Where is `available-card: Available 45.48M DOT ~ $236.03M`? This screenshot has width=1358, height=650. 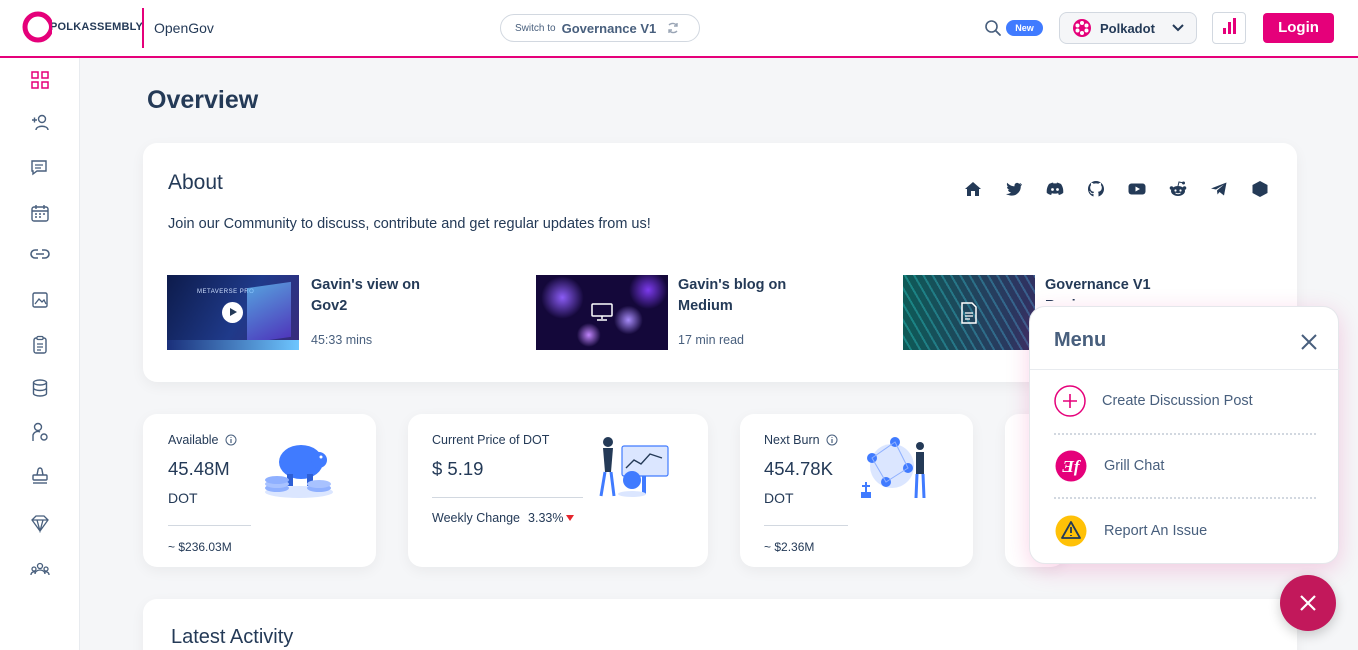 available-card: Available 45.48M DOT ~ $236.03M is located at coordinates (259, 490).